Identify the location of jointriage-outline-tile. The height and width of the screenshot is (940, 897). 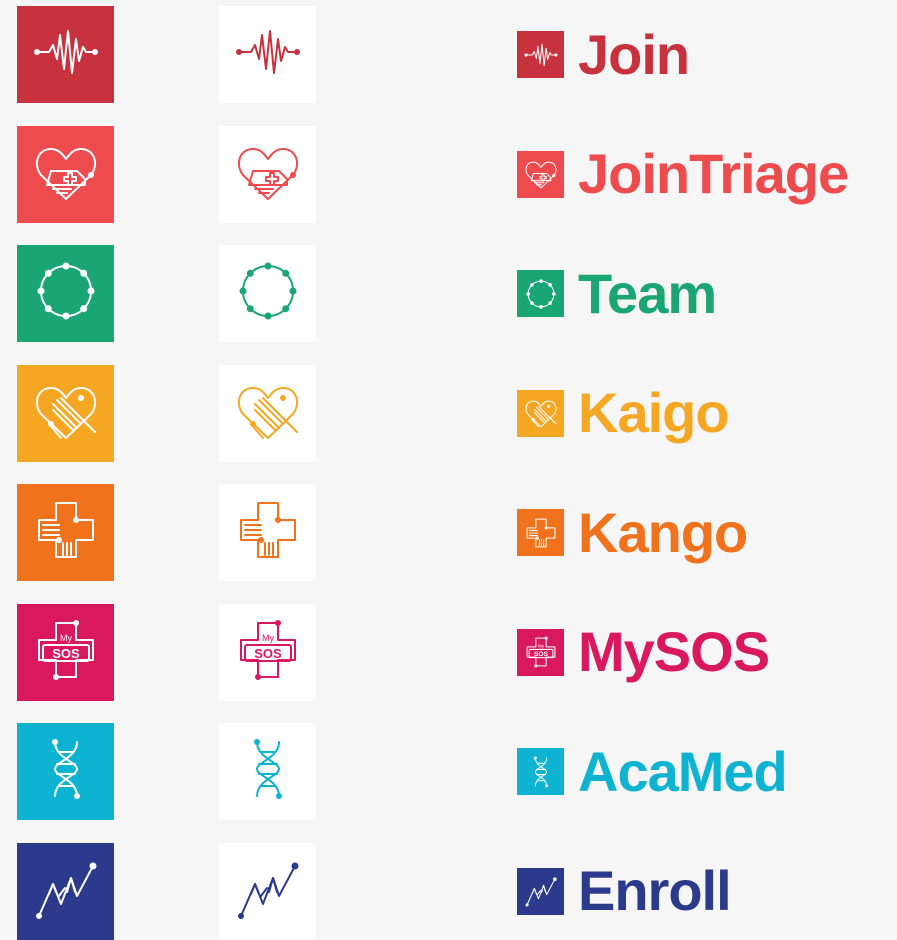
(267, 174).